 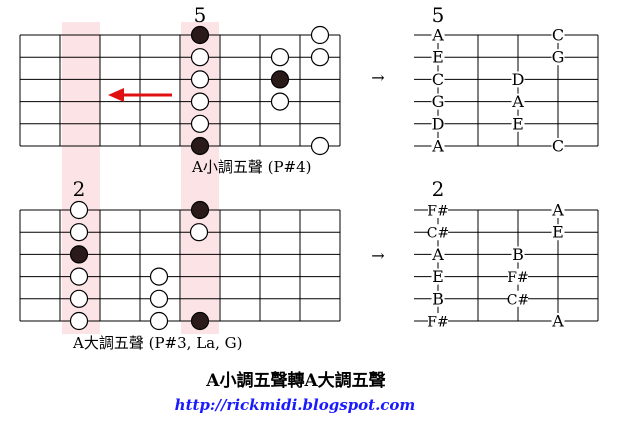 What do you see at coordinates (377, 255) in the screenshot?
I see `transform-arrow-bottom: →` at bounding box center [377, 255].